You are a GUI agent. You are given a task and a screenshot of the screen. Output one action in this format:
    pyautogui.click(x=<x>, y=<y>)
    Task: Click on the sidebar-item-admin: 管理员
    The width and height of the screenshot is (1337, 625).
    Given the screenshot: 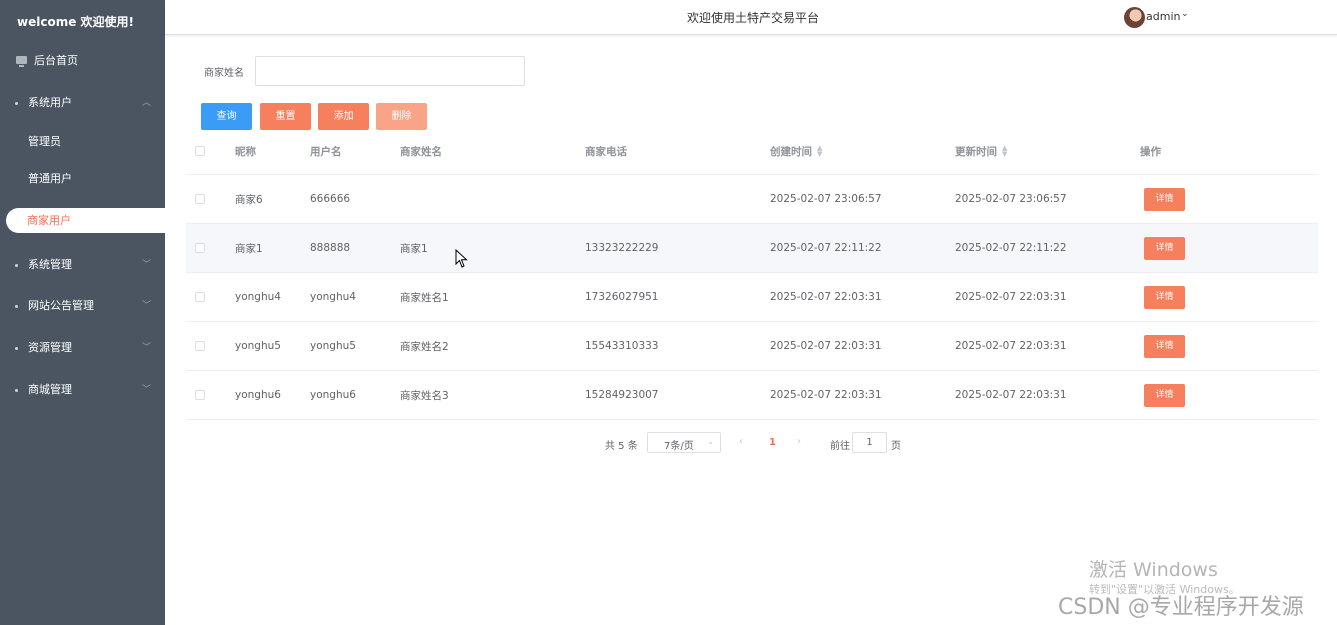 What is the action you would take?
    pyautogui.click(x=82, y=142)
    